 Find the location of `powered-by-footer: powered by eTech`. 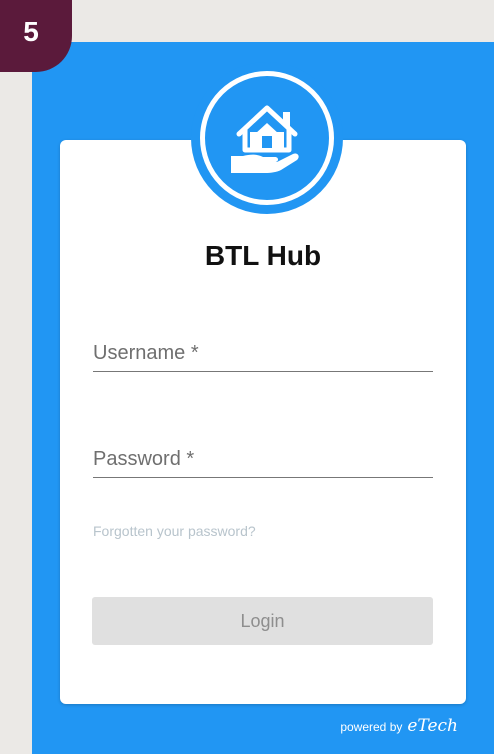

powered-by-footer: powered by eTech is located at coordinates (399, 726).